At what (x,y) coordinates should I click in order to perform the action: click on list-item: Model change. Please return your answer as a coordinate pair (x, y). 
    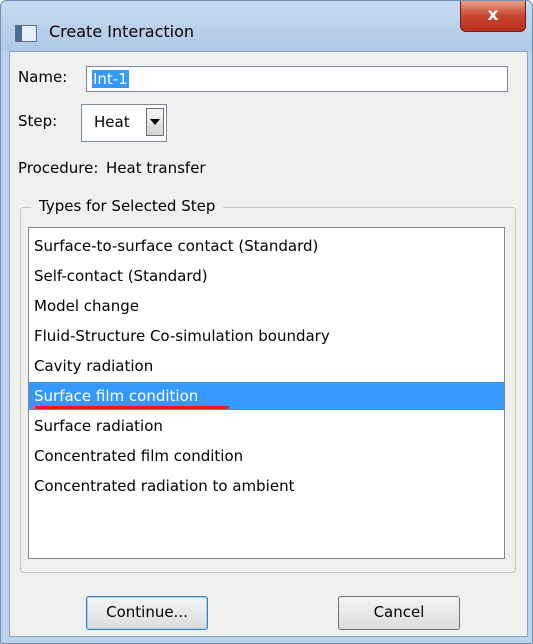
    Looking at the image, I should click on (266, 306).